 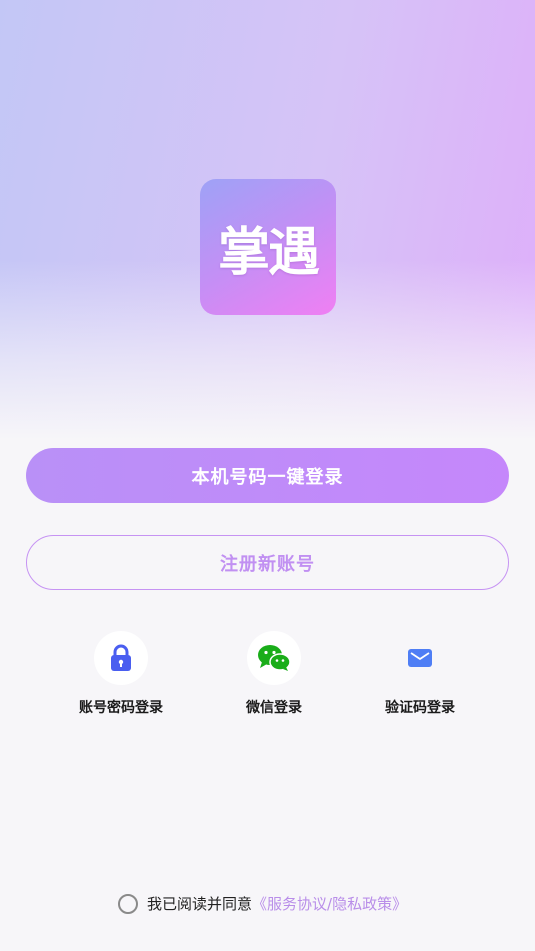 I want to click on agreement-row: 我已阅读并同意 《服务协议/隐私政策》, so click(x=262, y=903).